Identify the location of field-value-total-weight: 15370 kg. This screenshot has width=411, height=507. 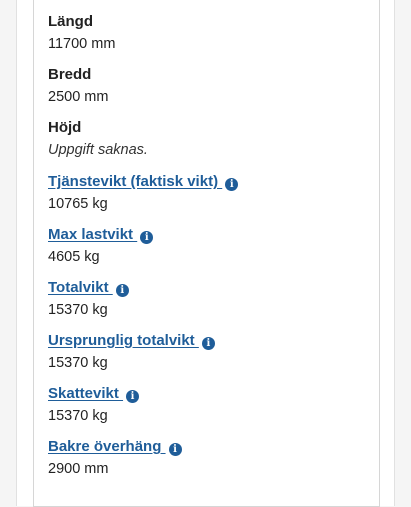
(78, 310).